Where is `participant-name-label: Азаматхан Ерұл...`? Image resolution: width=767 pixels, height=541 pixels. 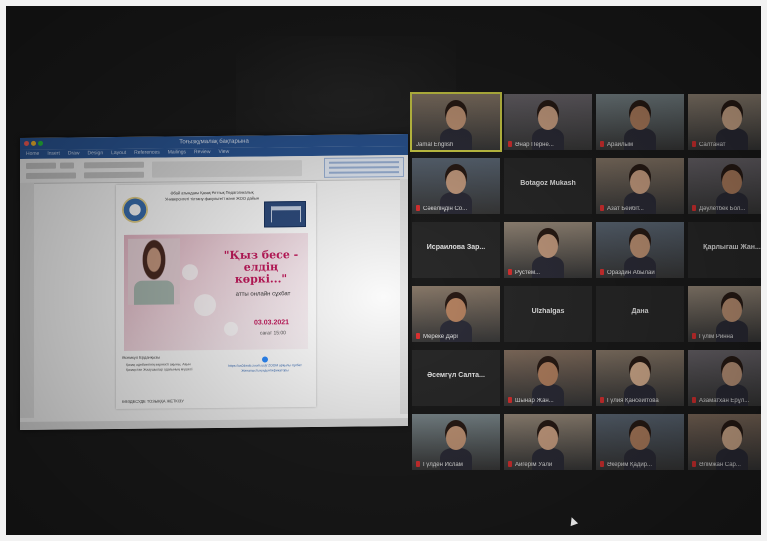 participant-name-label: Азаматхан Ерұл... is located at coordinates (724, 401).